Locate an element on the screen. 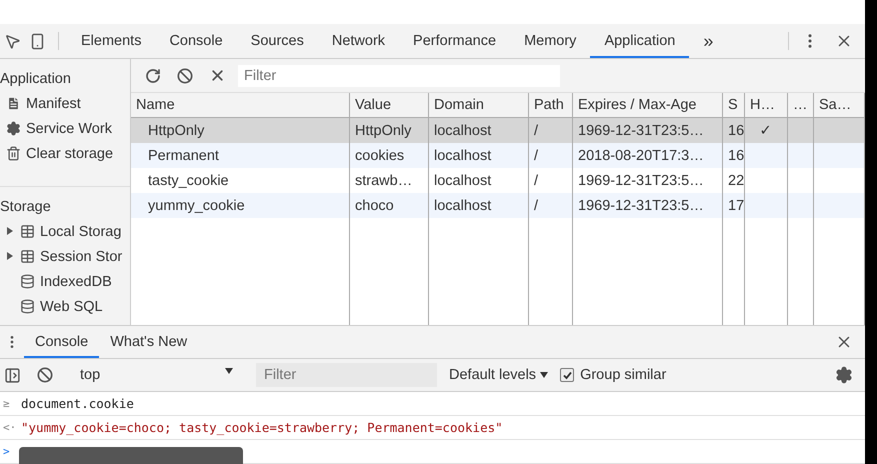 This screenshot has width=877, height=464. table-cell: ✓ is located at coordinates (766, 130).